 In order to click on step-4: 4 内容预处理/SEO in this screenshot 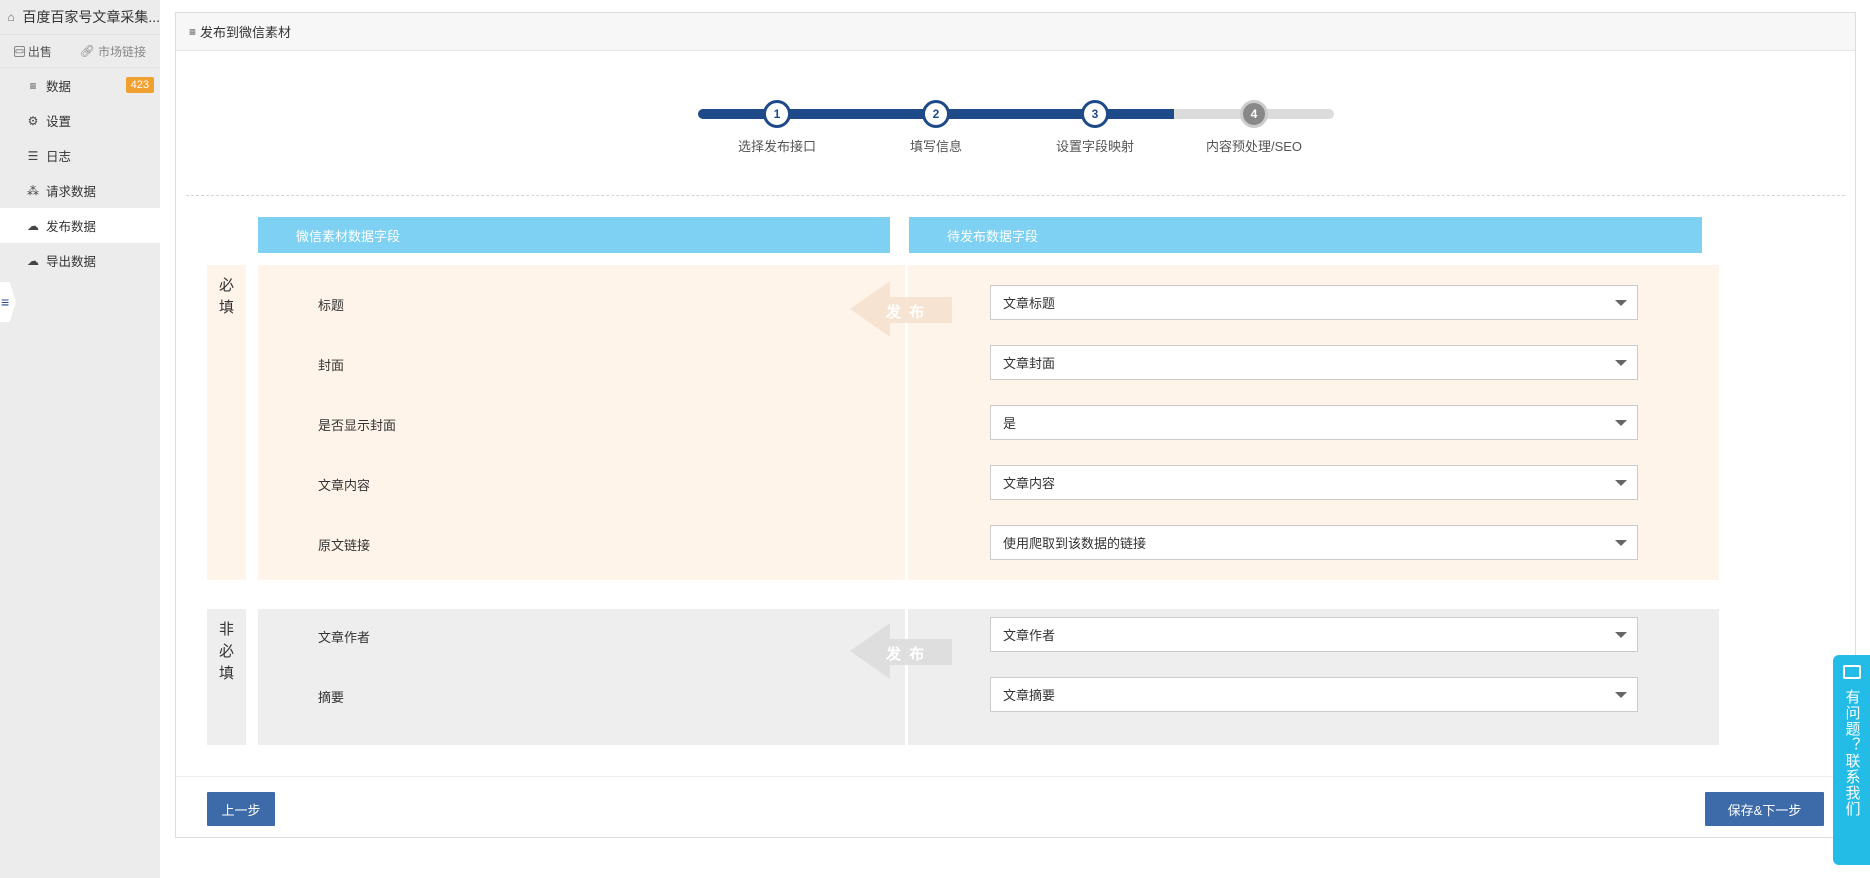, I will do `click(1254, 127)`.